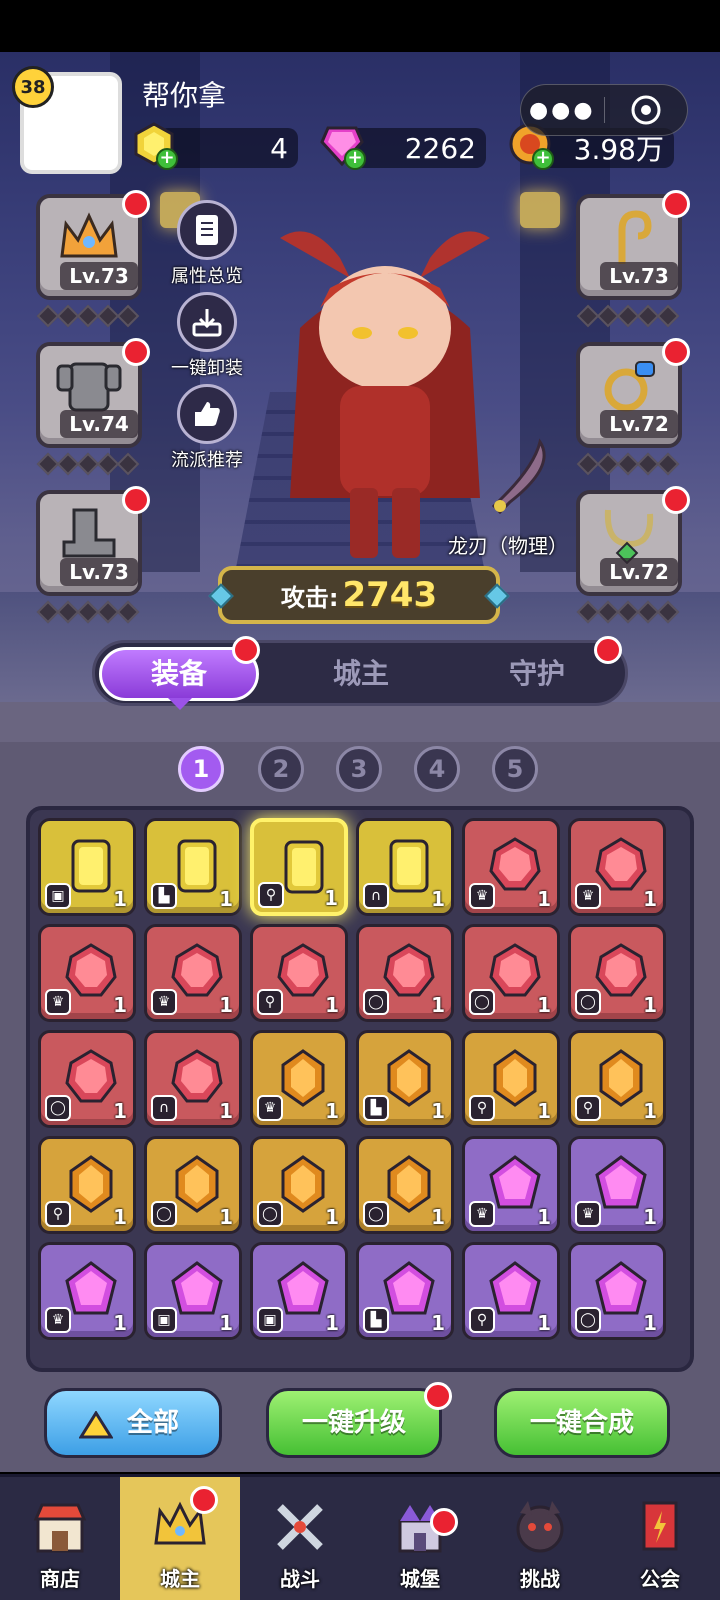 The height and width of the screenshot is (1600, 720). What do you see at coordinates (540, 1538) in the screenshot?
I see `nav-challenge: 挑战` at bounding box center [540, 1538].